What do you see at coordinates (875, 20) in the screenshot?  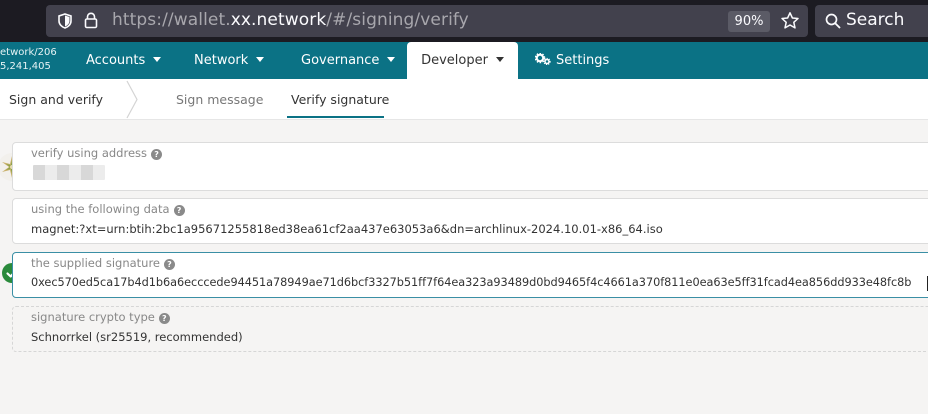 I see `search-label: Search` at bounding box center [875, 20].